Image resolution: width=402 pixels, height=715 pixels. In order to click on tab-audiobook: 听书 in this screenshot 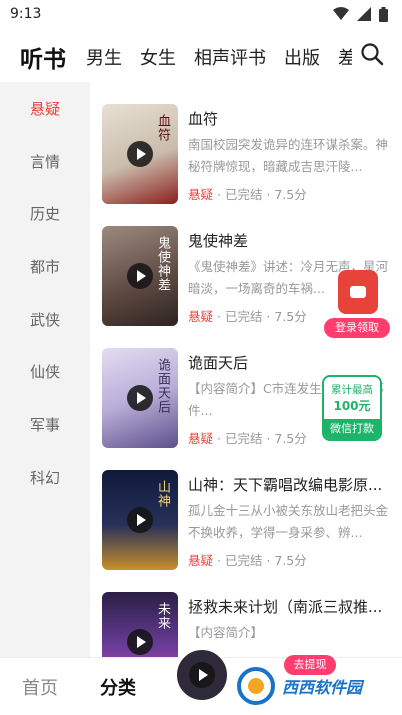, I will do `click(43, 57)`.